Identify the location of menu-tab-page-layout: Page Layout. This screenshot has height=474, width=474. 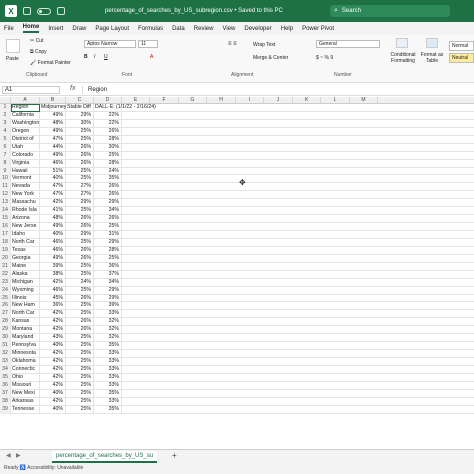
(112, 29).